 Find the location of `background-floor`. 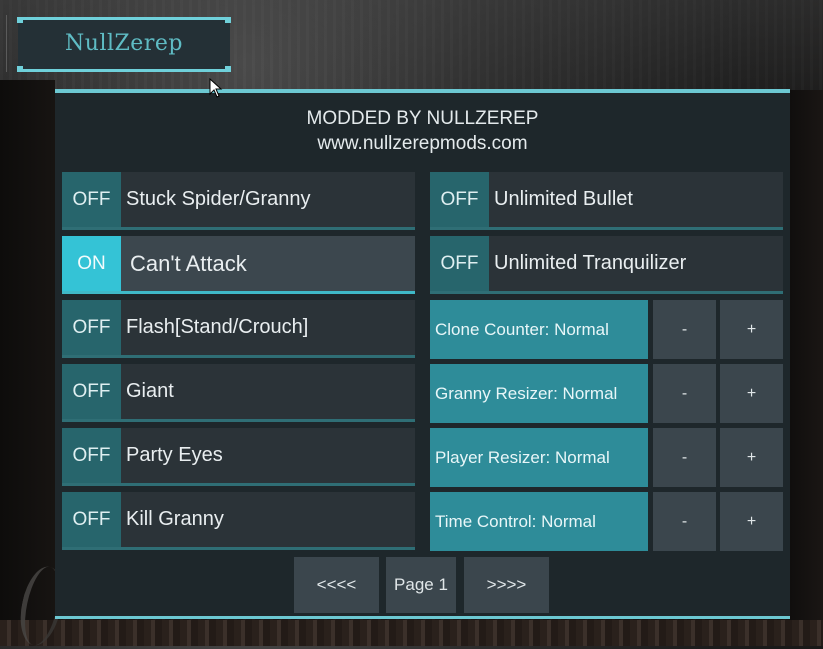

background-floor is located at coordinates (411, 633).